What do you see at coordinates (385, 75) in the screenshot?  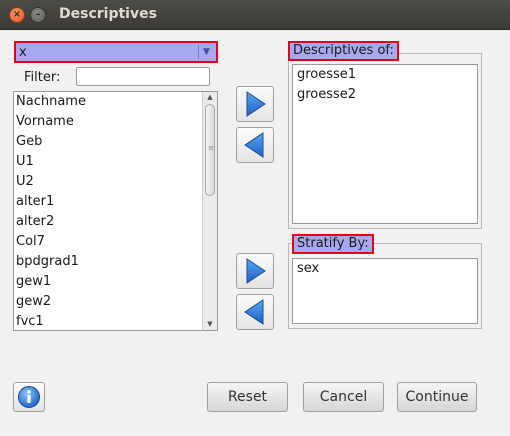 I see `descriptives-list-item: groesse1` at bounding box center [385, 75].